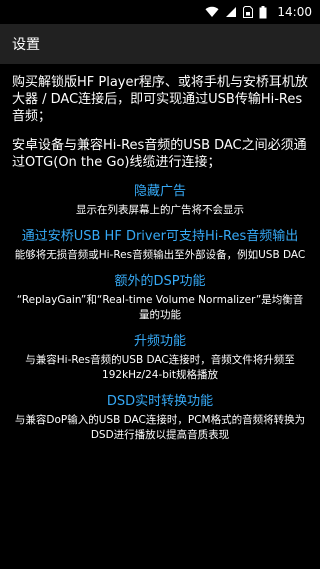 The height and width of the screenshot is (569, 320). I want to click on feature-title: 通过安桥USB HF Driver可支持Hi-Res音频输出, so click(160, 236).